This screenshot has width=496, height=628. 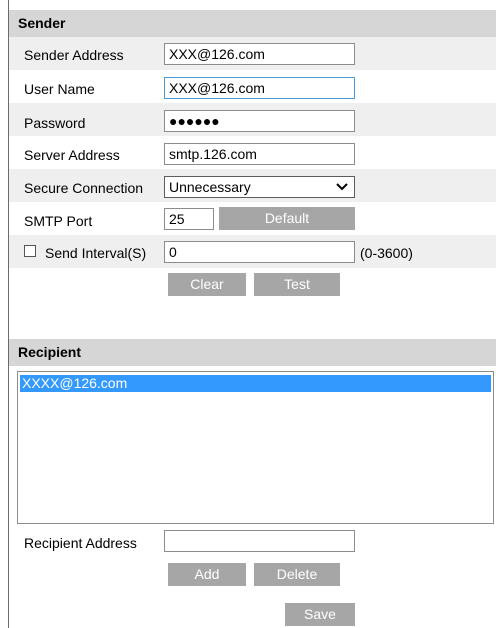 What do you see at coordinates (259, 252) in the screenshot?
I see `send-interval-input` at bounding box center [259, 252].